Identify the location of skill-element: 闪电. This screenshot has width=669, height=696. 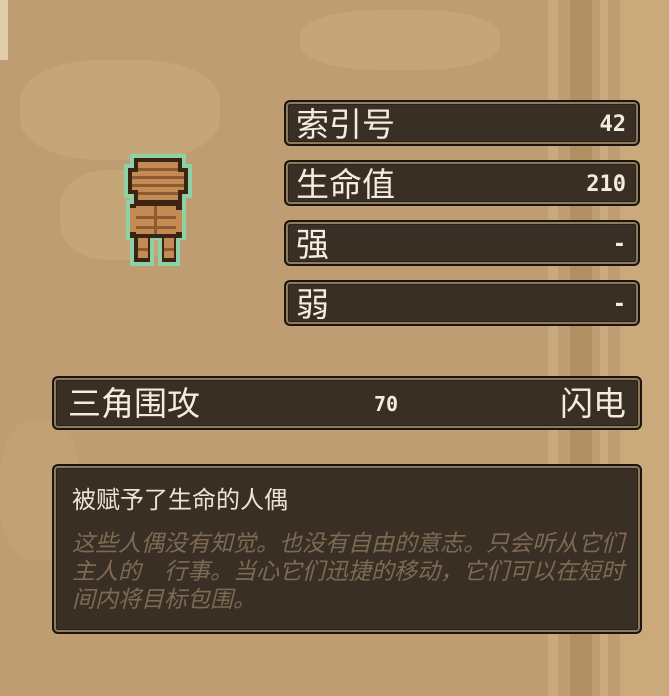
(593, 403).